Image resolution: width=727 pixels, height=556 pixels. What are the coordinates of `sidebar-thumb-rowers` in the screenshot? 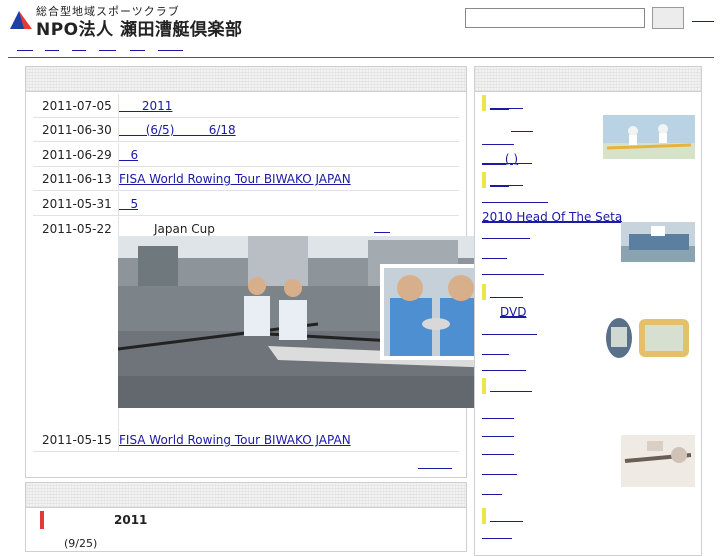 It's located at (649, 137).